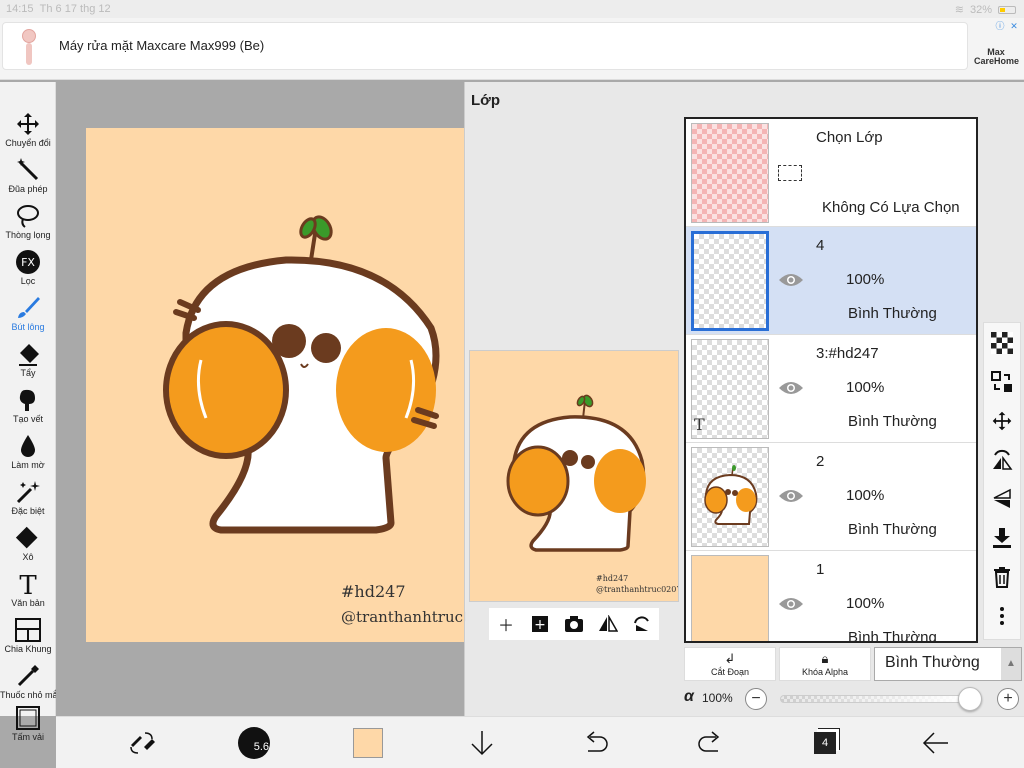 The image size is (1024, 768). Describe the element at coordinates (756, 699) in the screenshot. I see `opacity-decrease-button: −` at that location.